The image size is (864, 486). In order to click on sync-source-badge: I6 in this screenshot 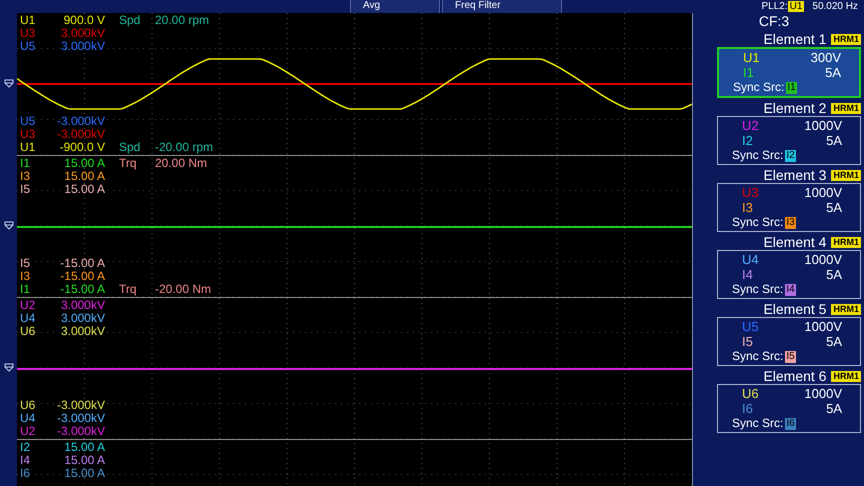, I will do `click(790, 424)`.